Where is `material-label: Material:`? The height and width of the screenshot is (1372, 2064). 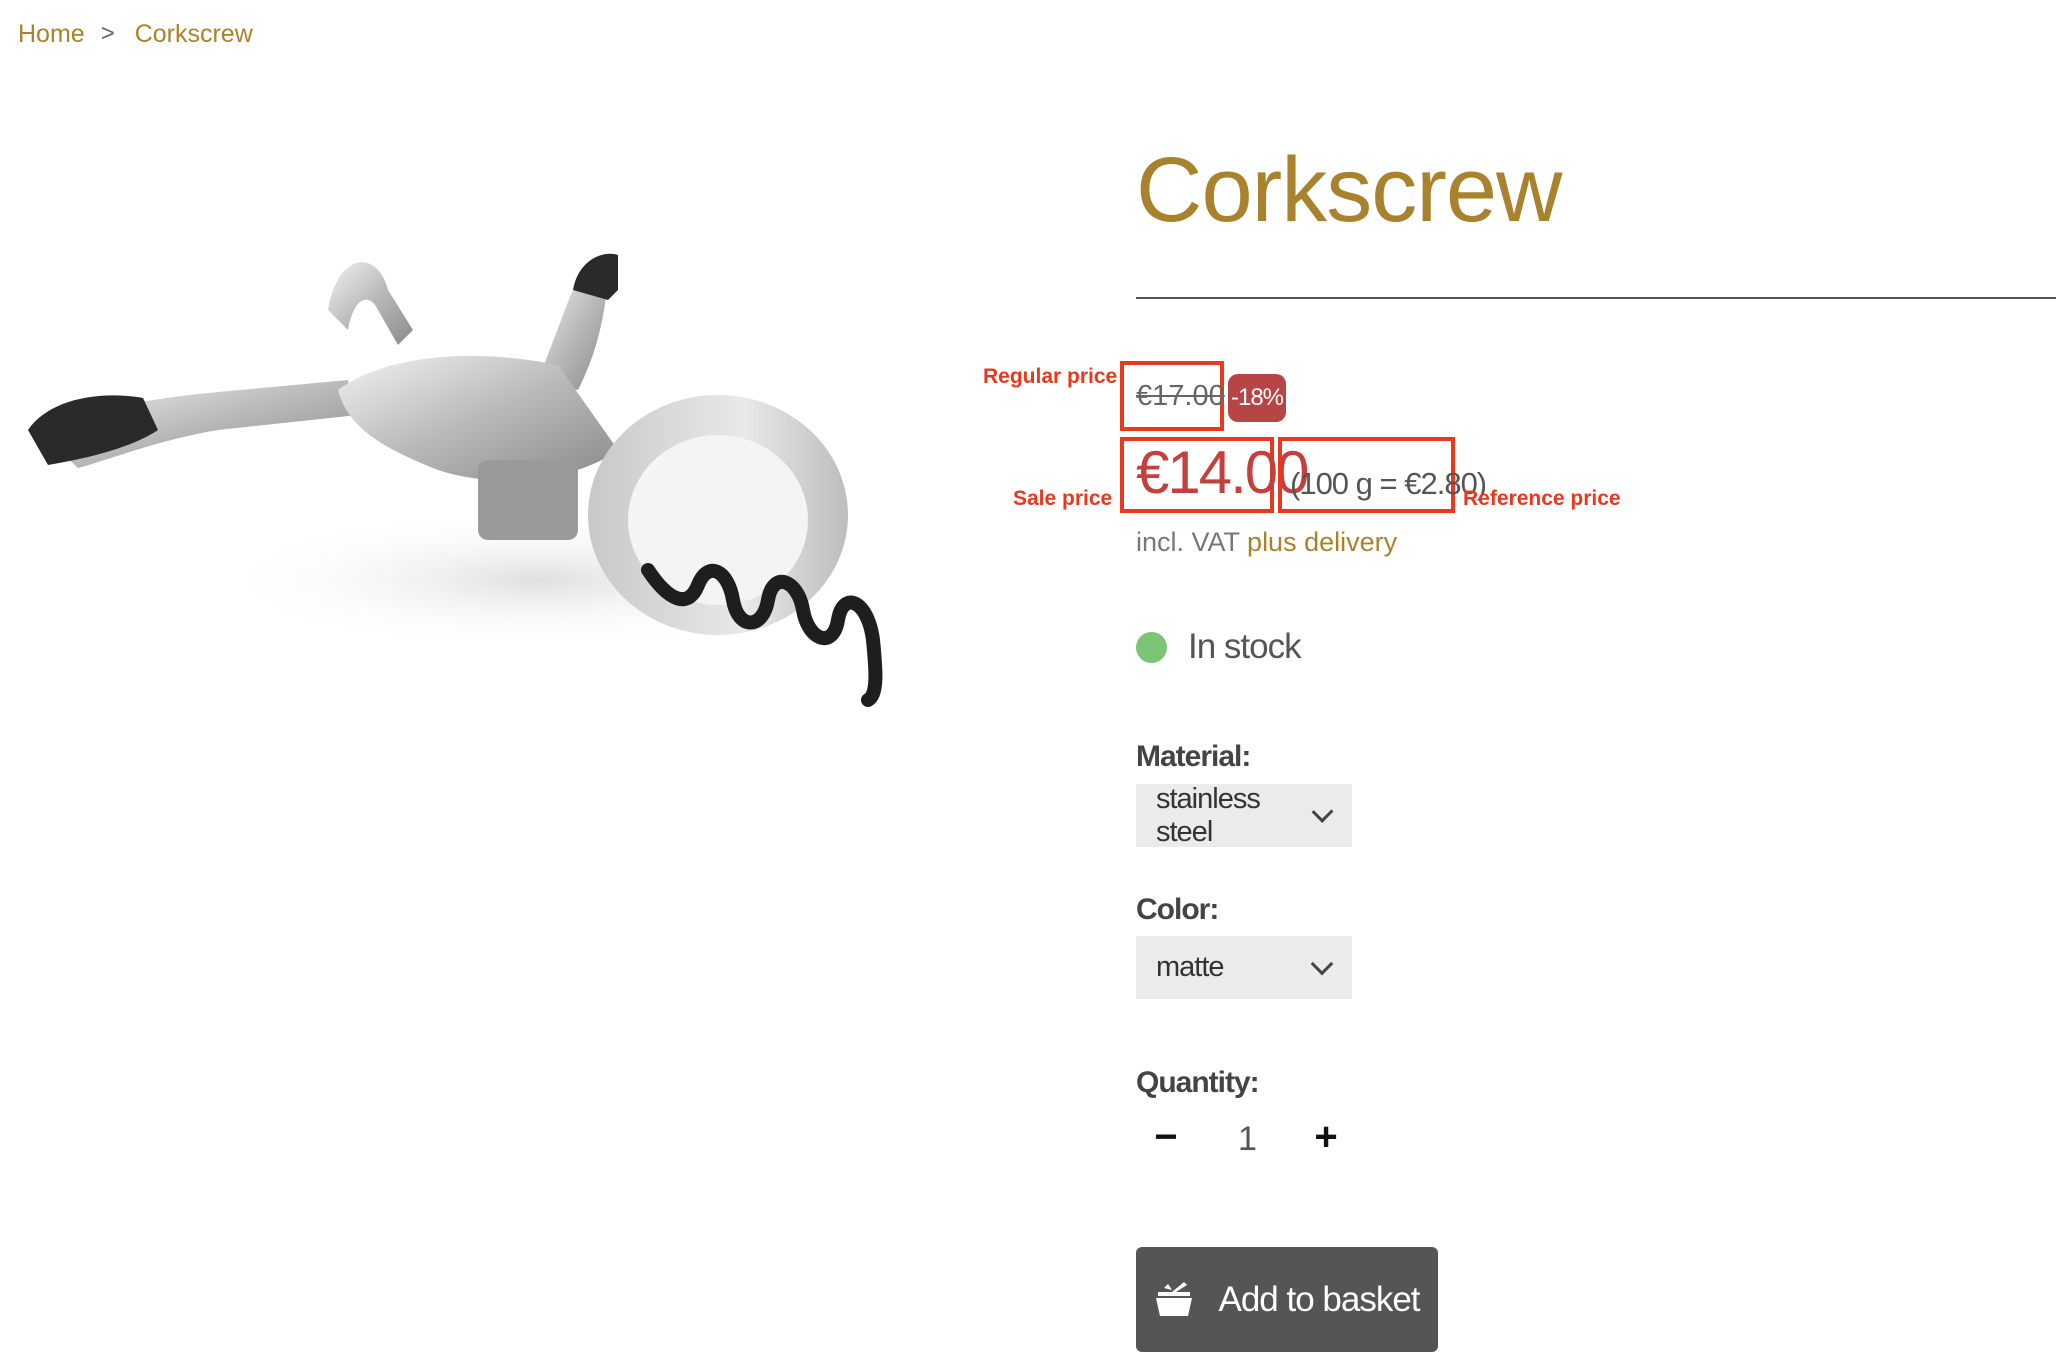
material-label: Material: is located at coordinates (1193, 756).